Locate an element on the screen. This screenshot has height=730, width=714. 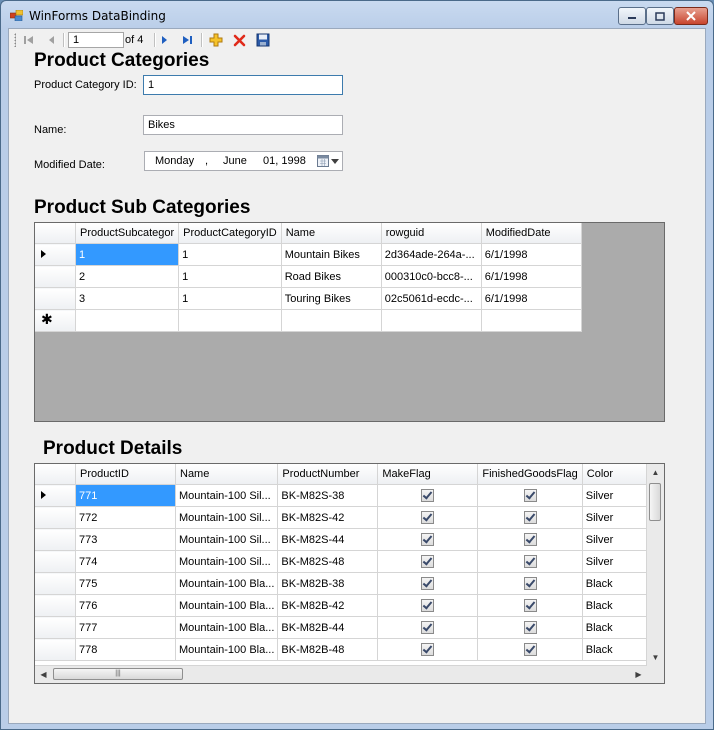
table-row: 776 Mountain-100 Bla... BK-M82B-42 Black is located at coordinates (349, 605).